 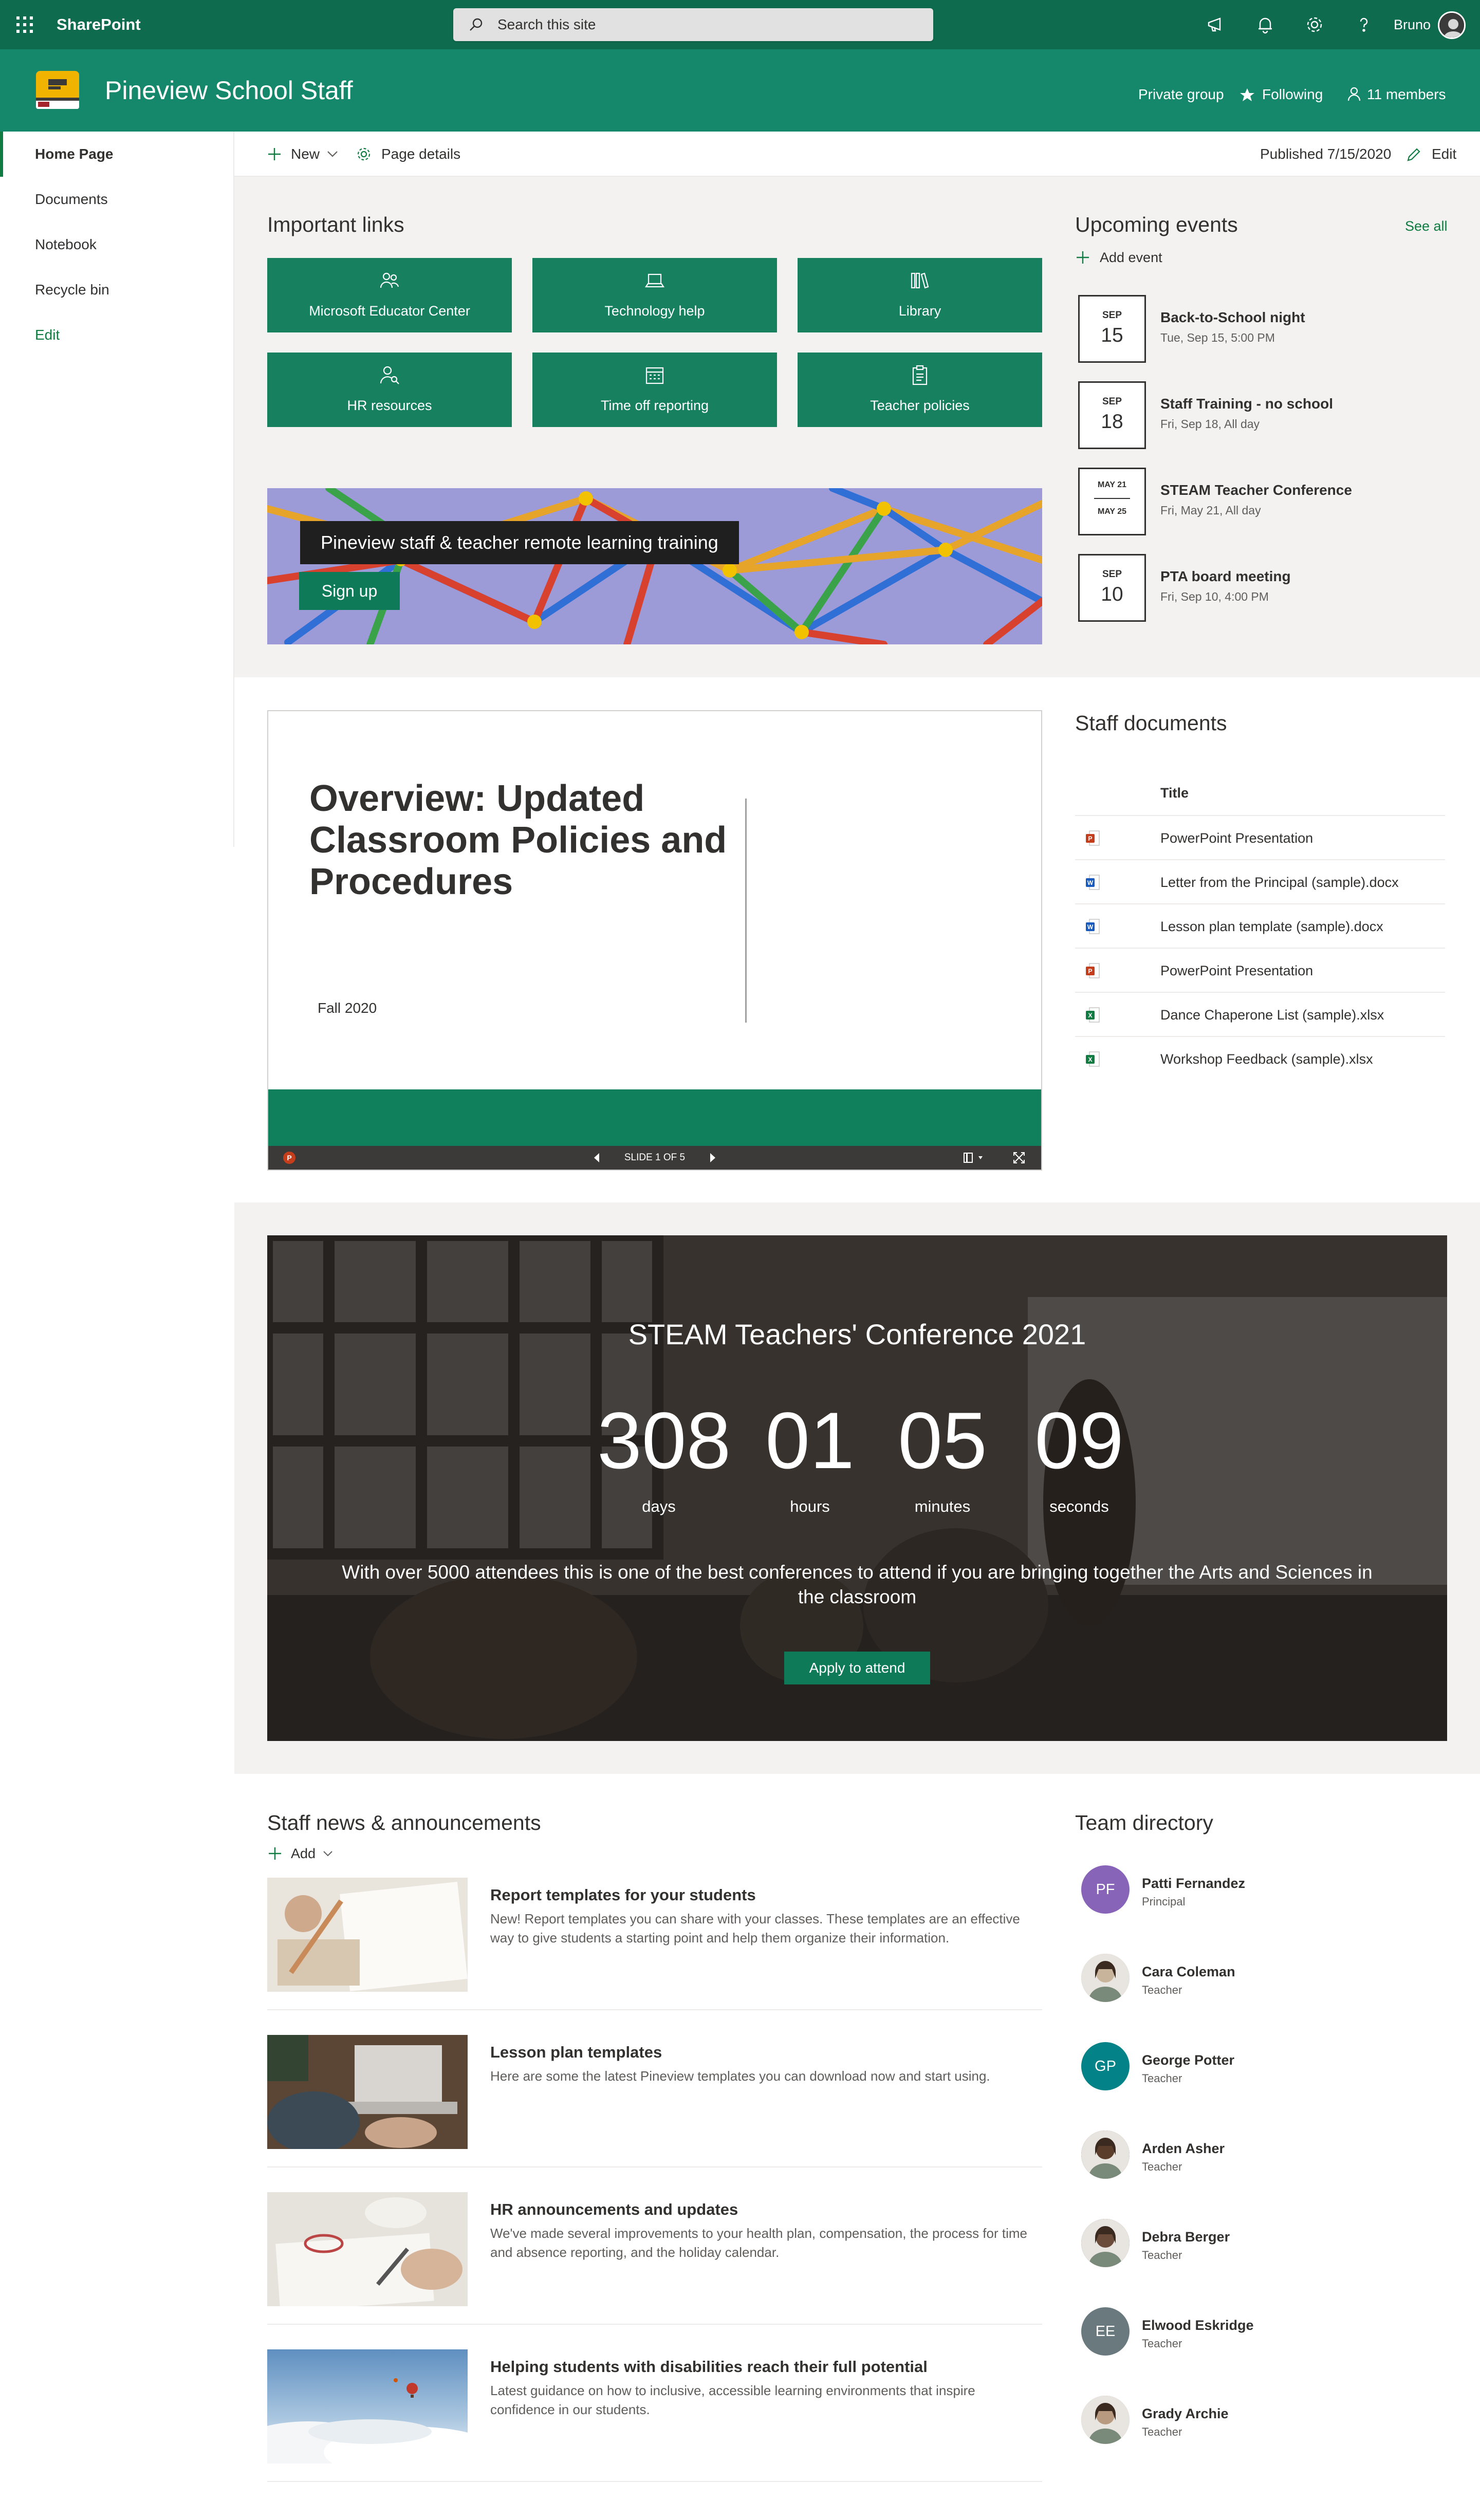 I want to click on document-name: Letter from the Principal (sample).docx, so click(x=1279, y=882).